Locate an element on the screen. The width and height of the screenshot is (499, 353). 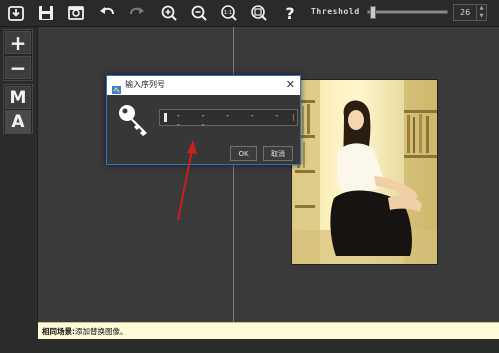
mode-m-button: M is located at coordinates (18, 97).